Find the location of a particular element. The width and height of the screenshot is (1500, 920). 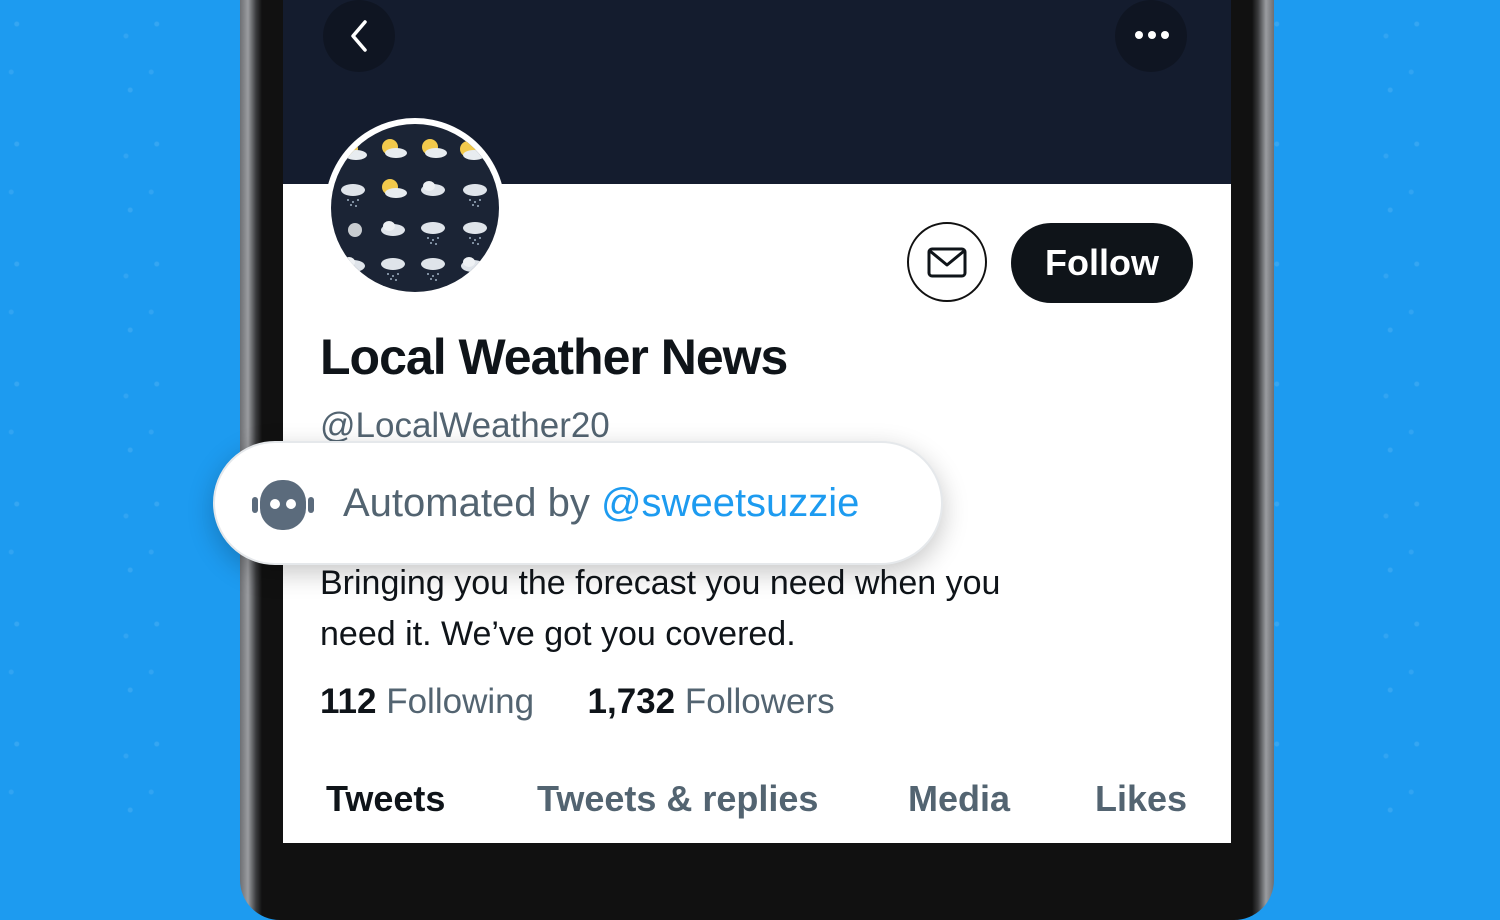

message-button is located at coordinates (947, 262).